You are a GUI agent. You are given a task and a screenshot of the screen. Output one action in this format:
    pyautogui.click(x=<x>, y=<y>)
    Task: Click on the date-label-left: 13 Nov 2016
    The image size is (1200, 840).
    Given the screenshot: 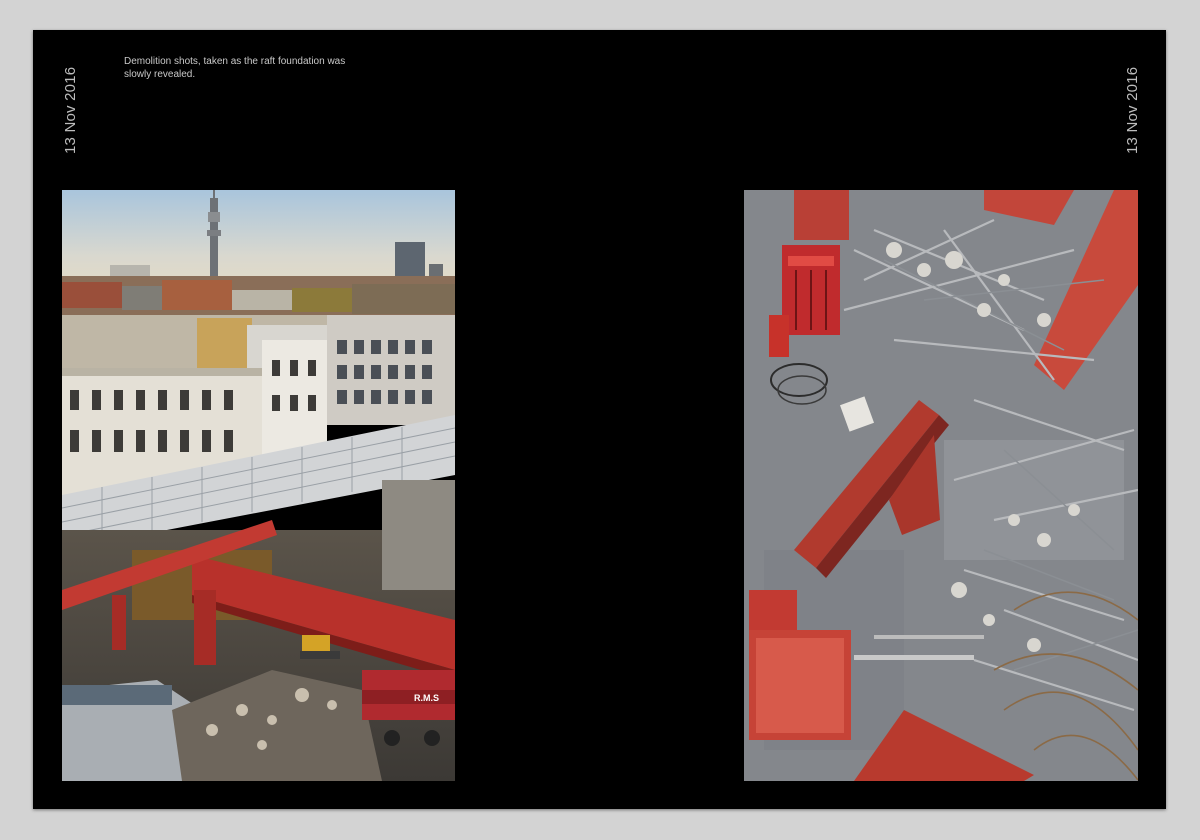 What is the action you would take?
    pyautogui.click(x=70, y=110)
    